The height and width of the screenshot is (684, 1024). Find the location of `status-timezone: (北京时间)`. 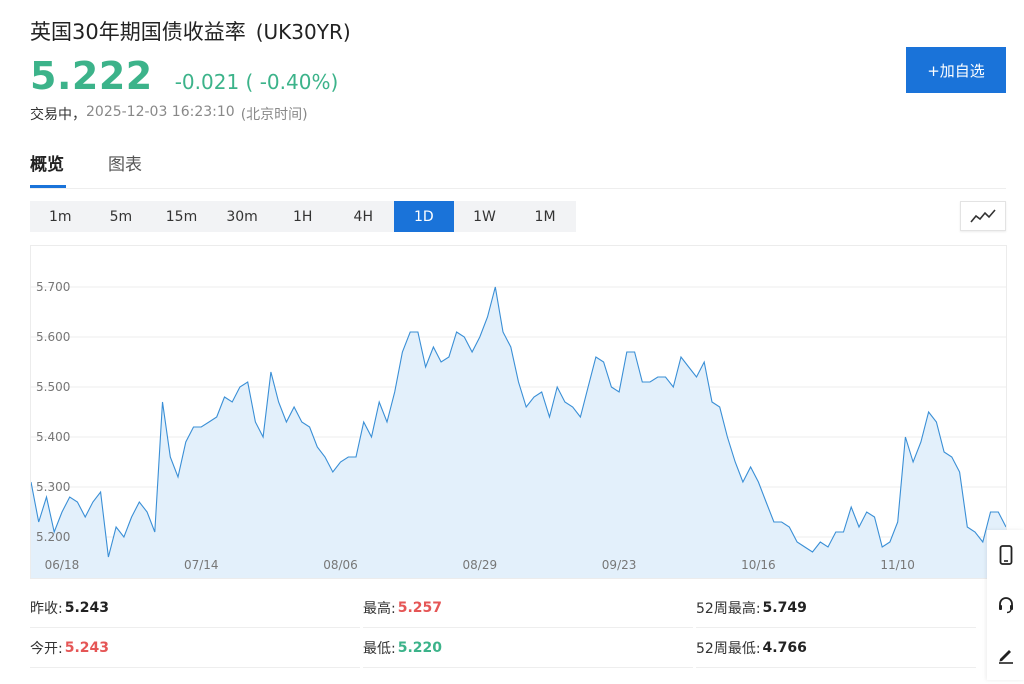

status-timezone: (北京时间) is located at coordinates (274, 115).